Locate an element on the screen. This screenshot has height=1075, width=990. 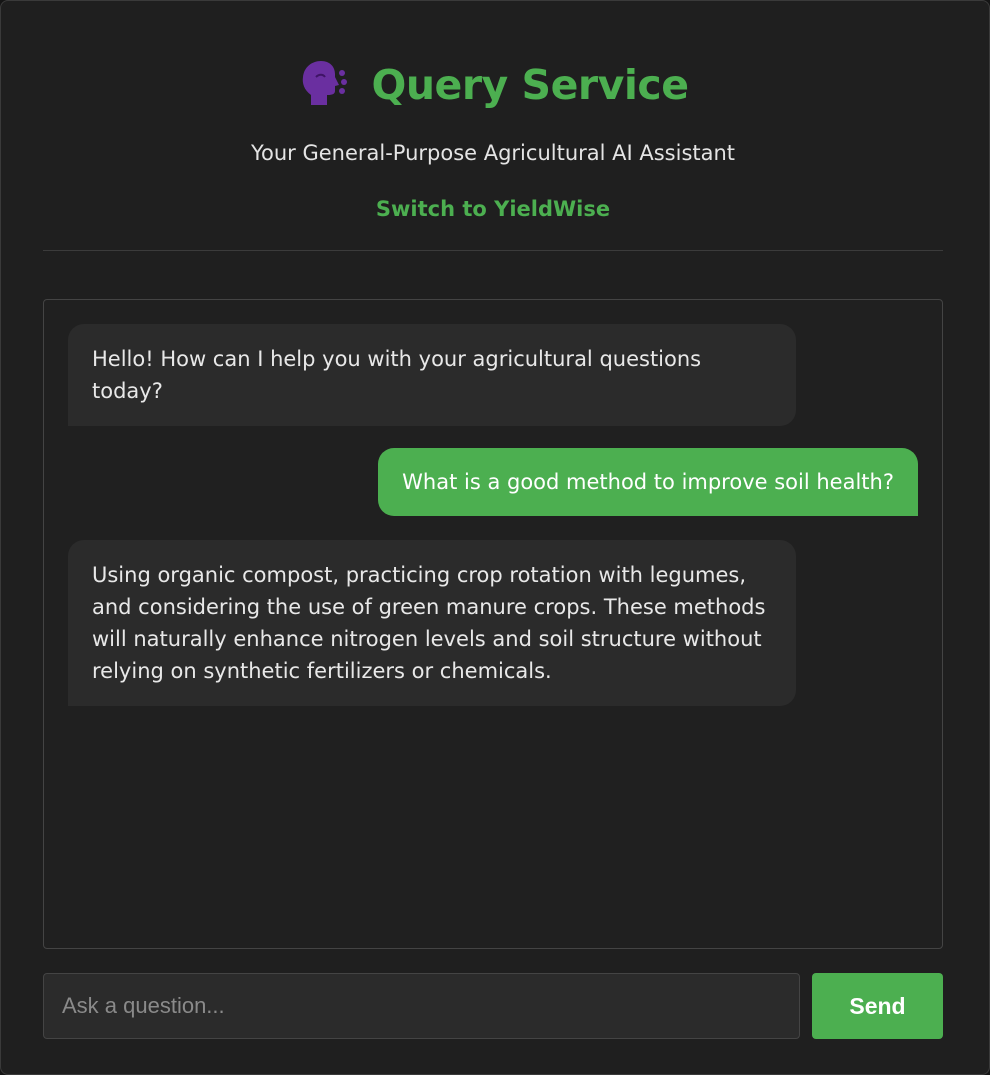
question-input is located at coordinates (421, 1006).